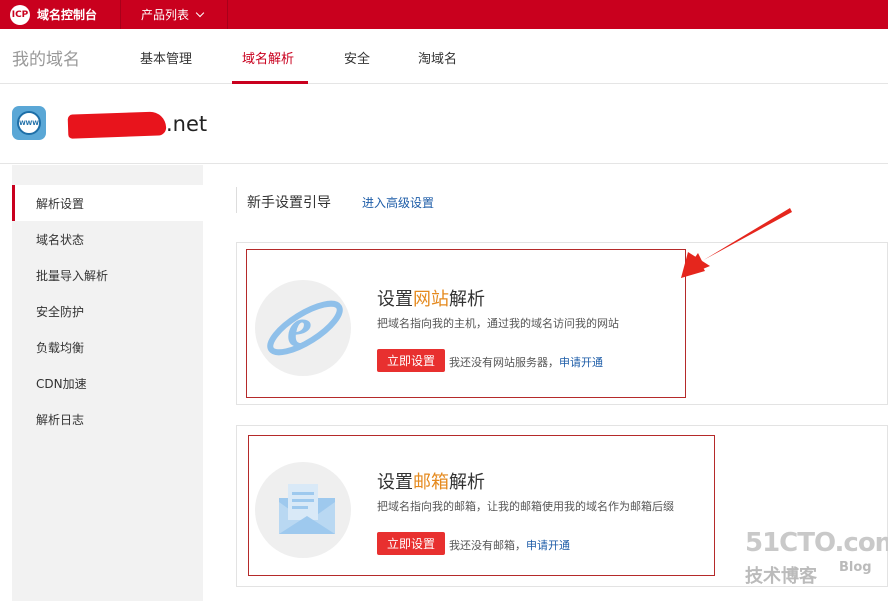 This screenshot has height=601, width=888. I want to click on website-card-description: 把域名指向我的主机，通过我的域名访问我的网站, so click(498, 323).